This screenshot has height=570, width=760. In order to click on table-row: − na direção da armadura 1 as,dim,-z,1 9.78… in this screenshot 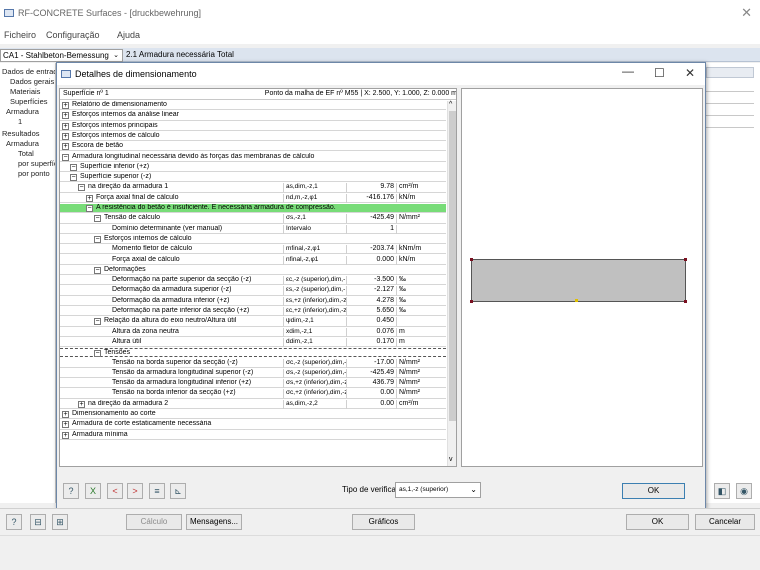, I will do `click(253, 188)`.